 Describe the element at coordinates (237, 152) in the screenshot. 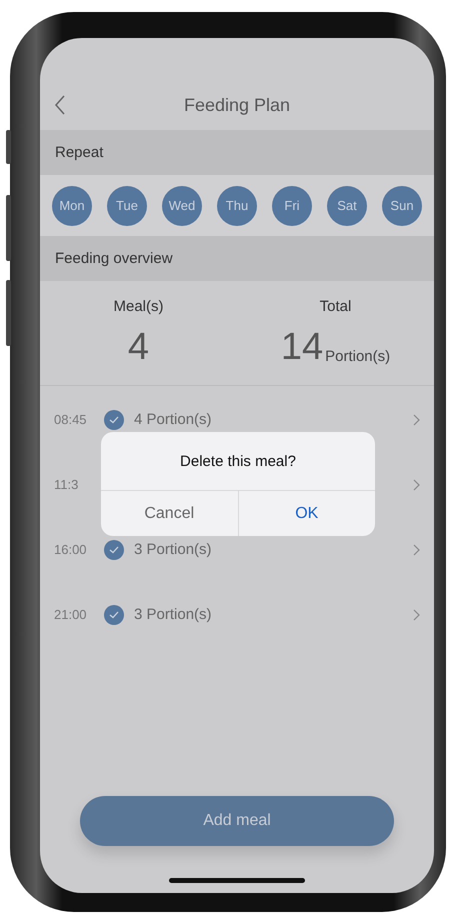

I see `section-header: Repeat` at that location.